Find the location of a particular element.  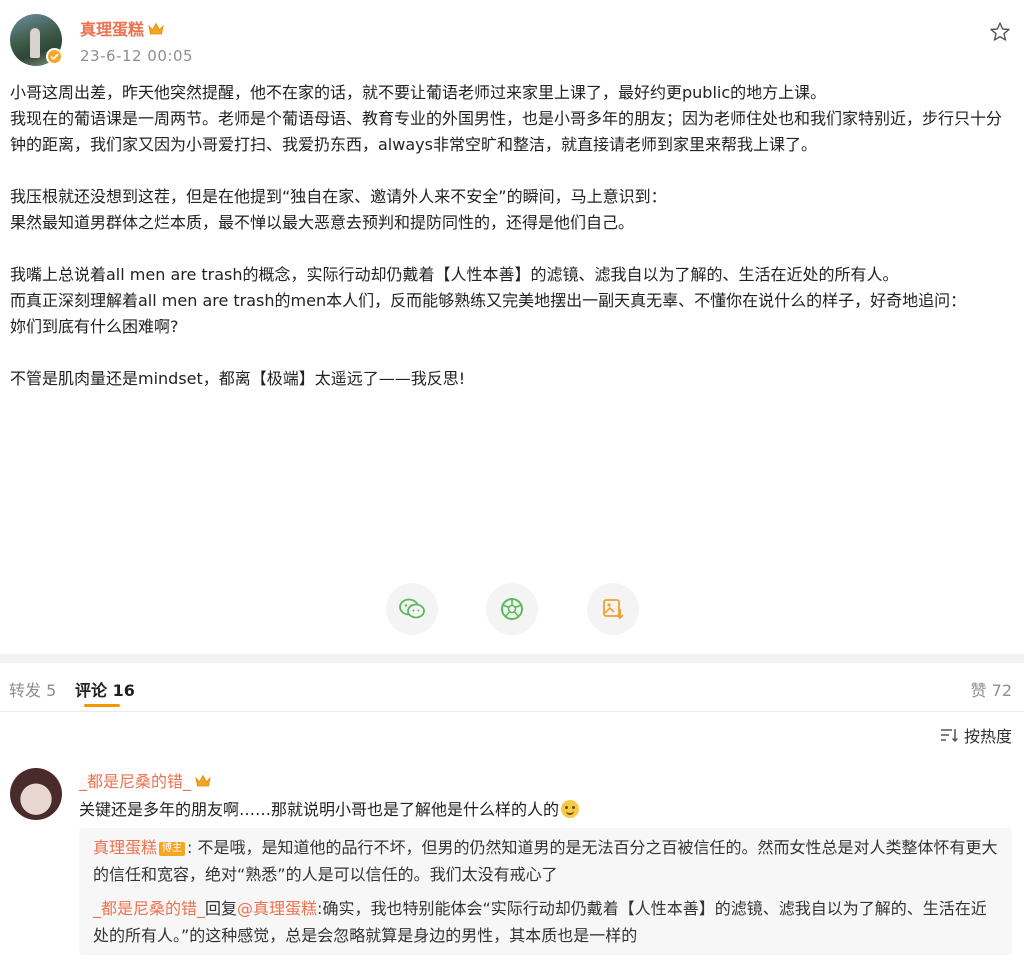

active-tab-indicator is located at coordinates (102, 705).